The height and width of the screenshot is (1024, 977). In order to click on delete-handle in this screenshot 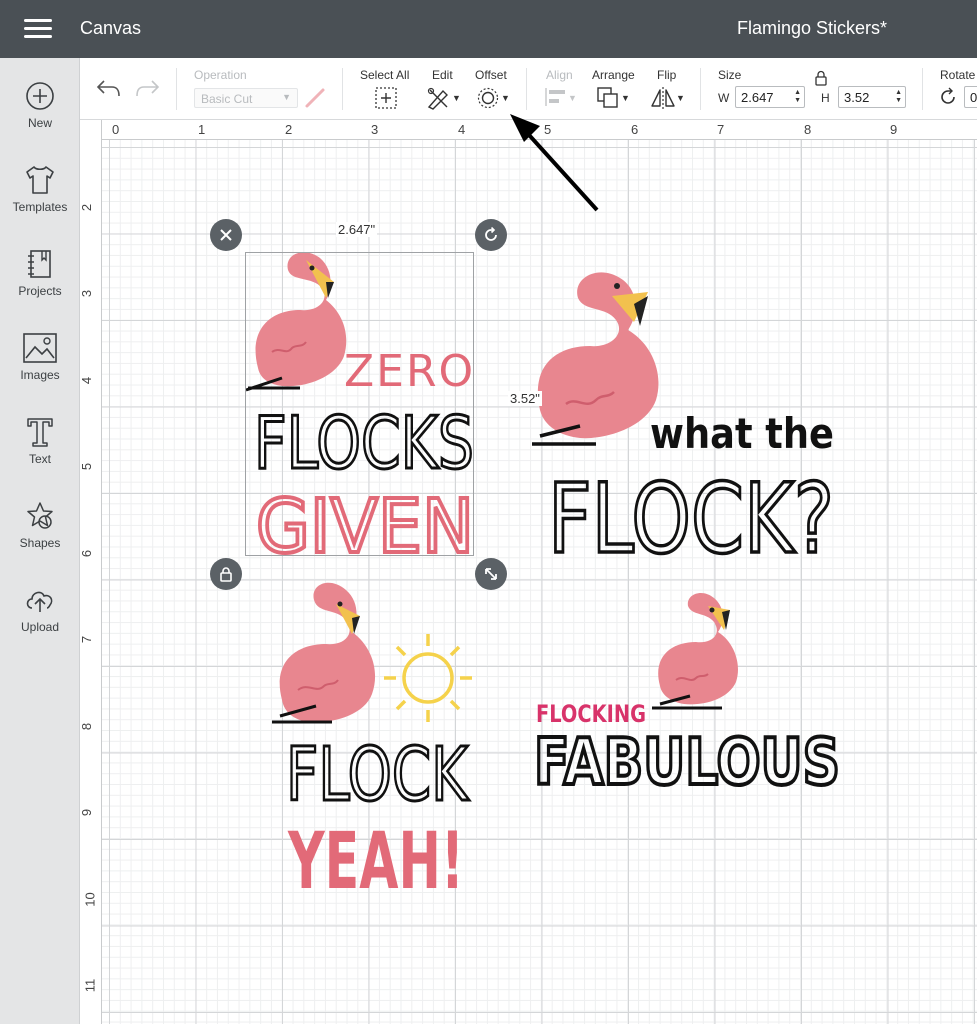, I will do `click(226, 235)`.